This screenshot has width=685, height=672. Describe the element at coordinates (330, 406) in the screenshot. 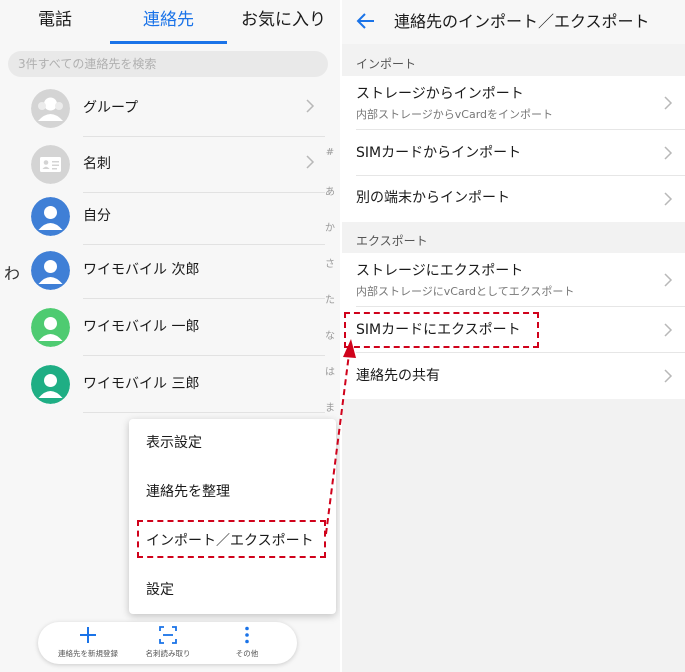

I see `index-letter: ま` at that location.